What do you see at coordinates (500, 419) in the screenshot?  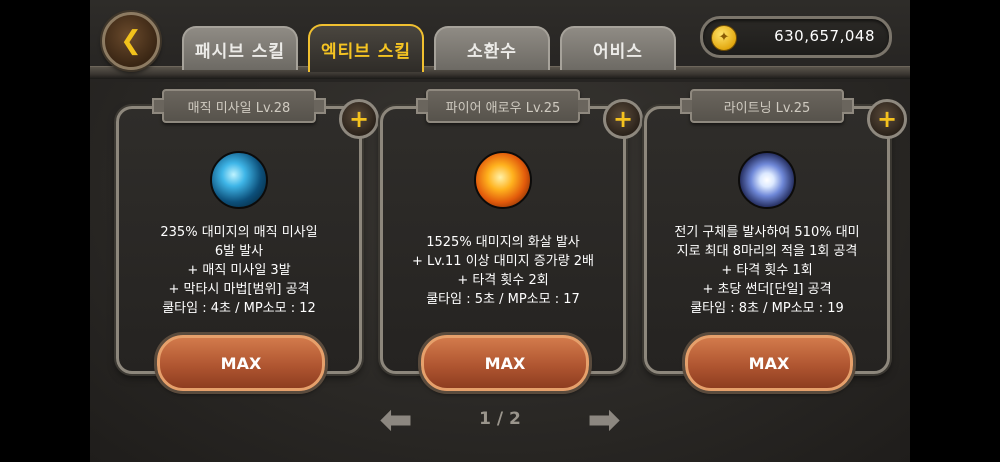 I see `page-indicator: 1 / 2` at bounding box center [500, 419].